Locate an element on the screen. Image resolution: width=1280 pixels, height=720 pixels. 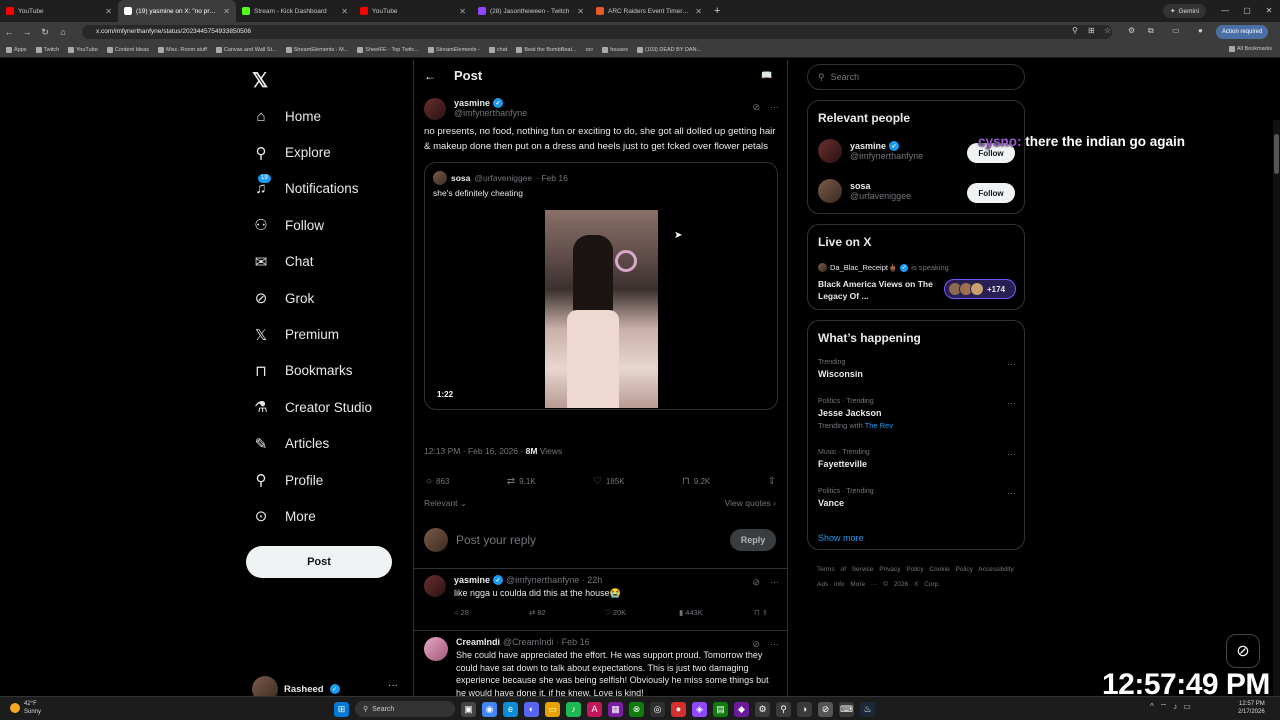
star-icon: ☆ is located at coordinates (1107, 30).